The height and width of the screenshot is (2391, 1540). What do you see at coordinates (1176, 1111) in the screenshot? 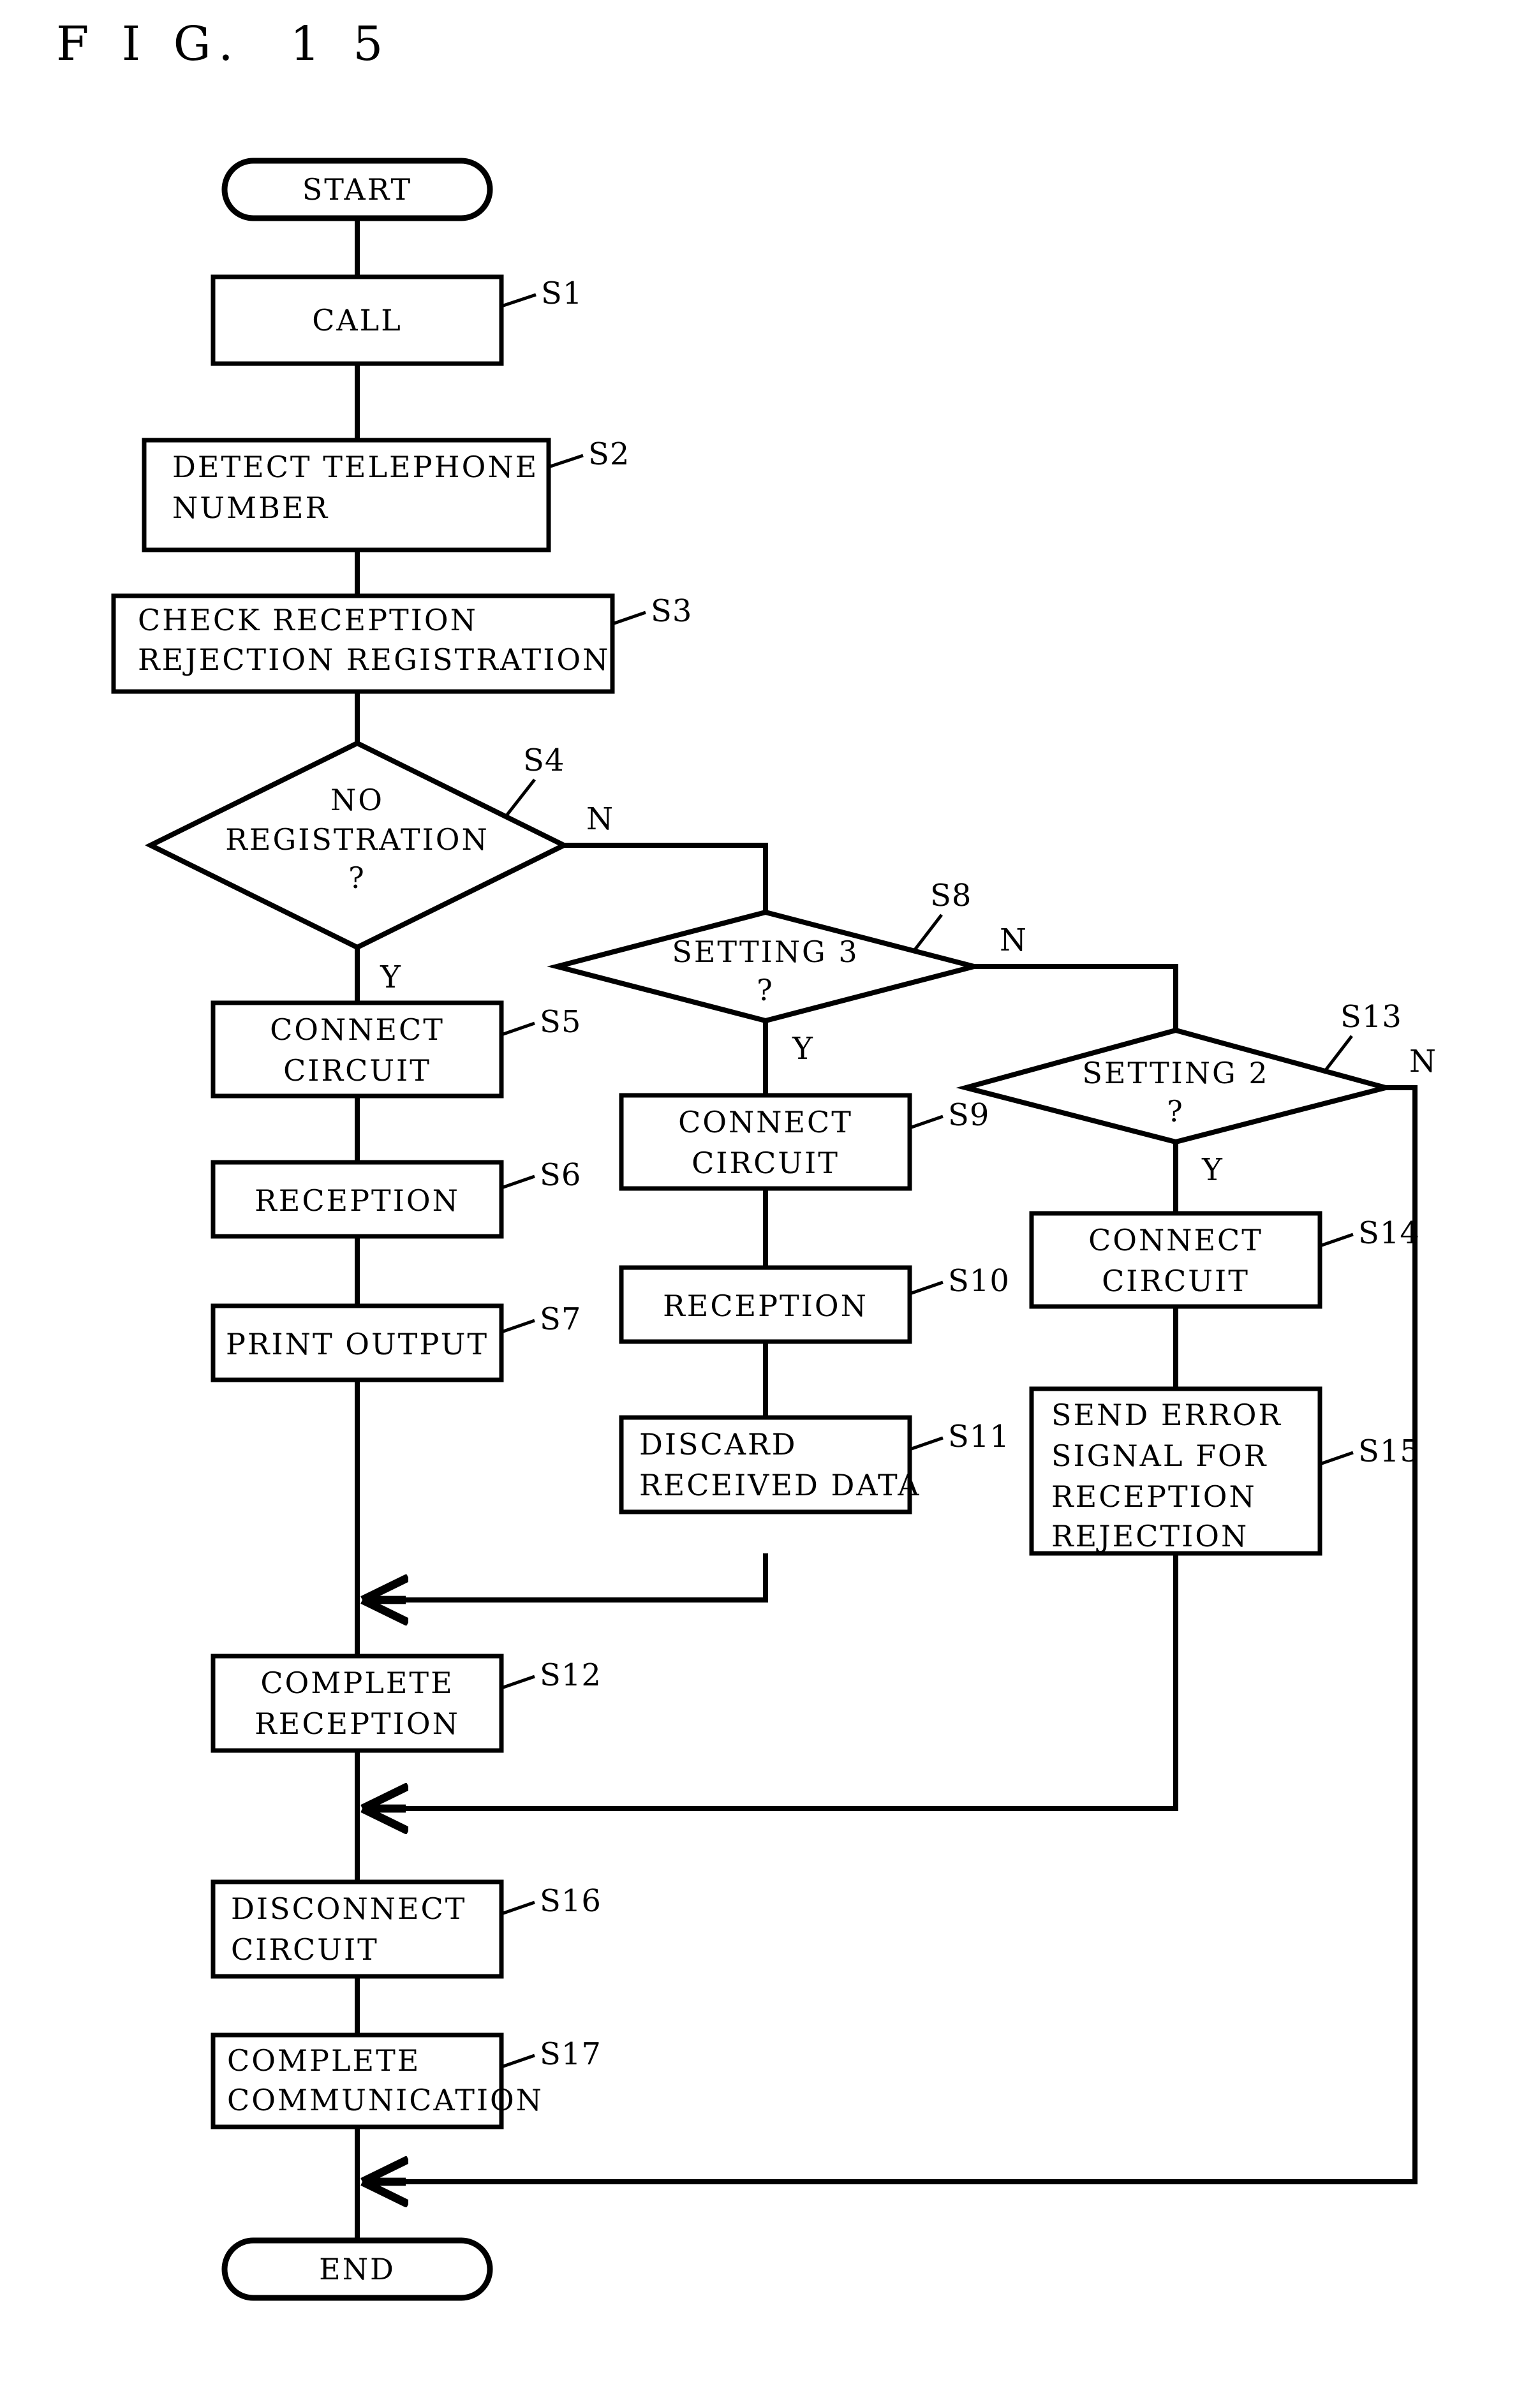
I see `s13-line-2: ?` at bounding box center [1176, 1111].